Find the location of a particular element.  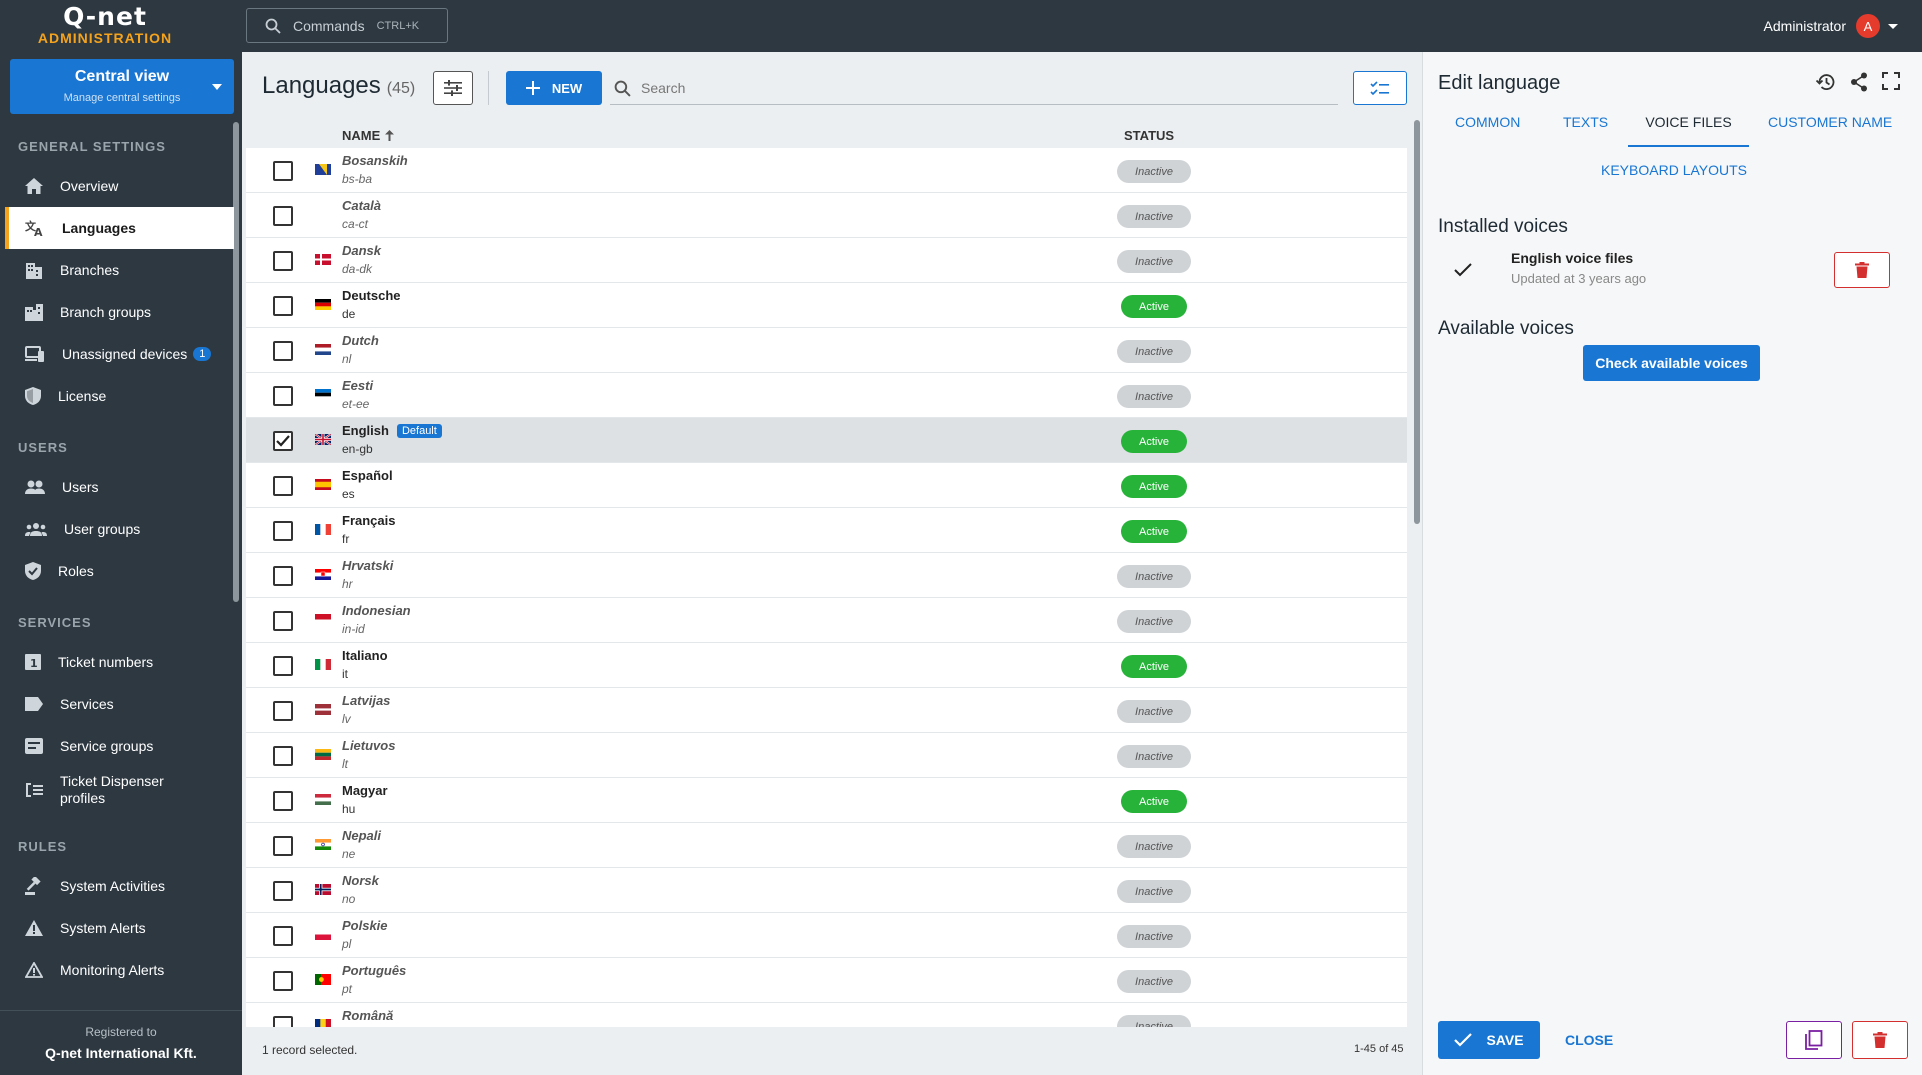

search-placeholder: Search is located at coordinates (663, 88).